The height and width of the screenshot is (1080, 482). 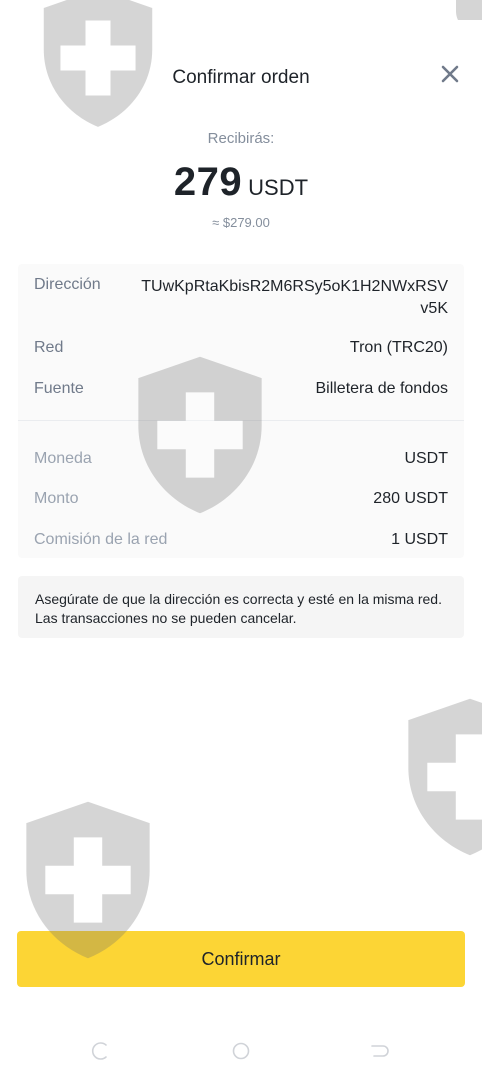 I want to click on coin-label: Moneda, so click(x=63, y=458).